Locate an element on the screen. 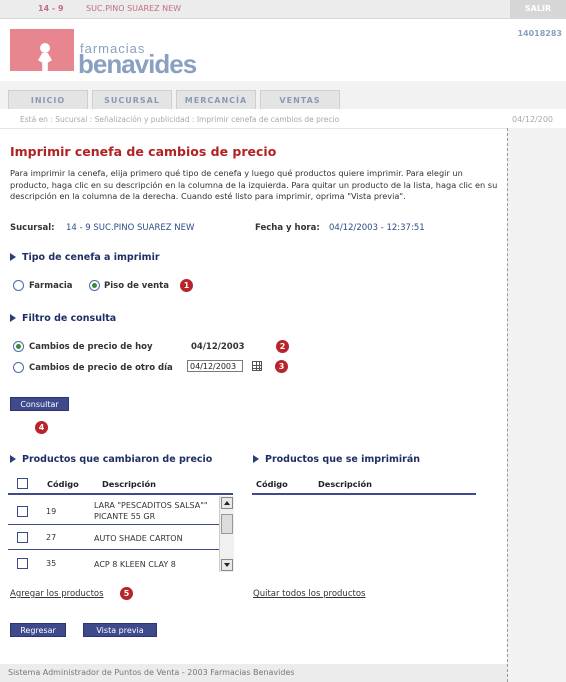  agregar-productos-link: Agregar los productos is located at coordinates (57, 594).